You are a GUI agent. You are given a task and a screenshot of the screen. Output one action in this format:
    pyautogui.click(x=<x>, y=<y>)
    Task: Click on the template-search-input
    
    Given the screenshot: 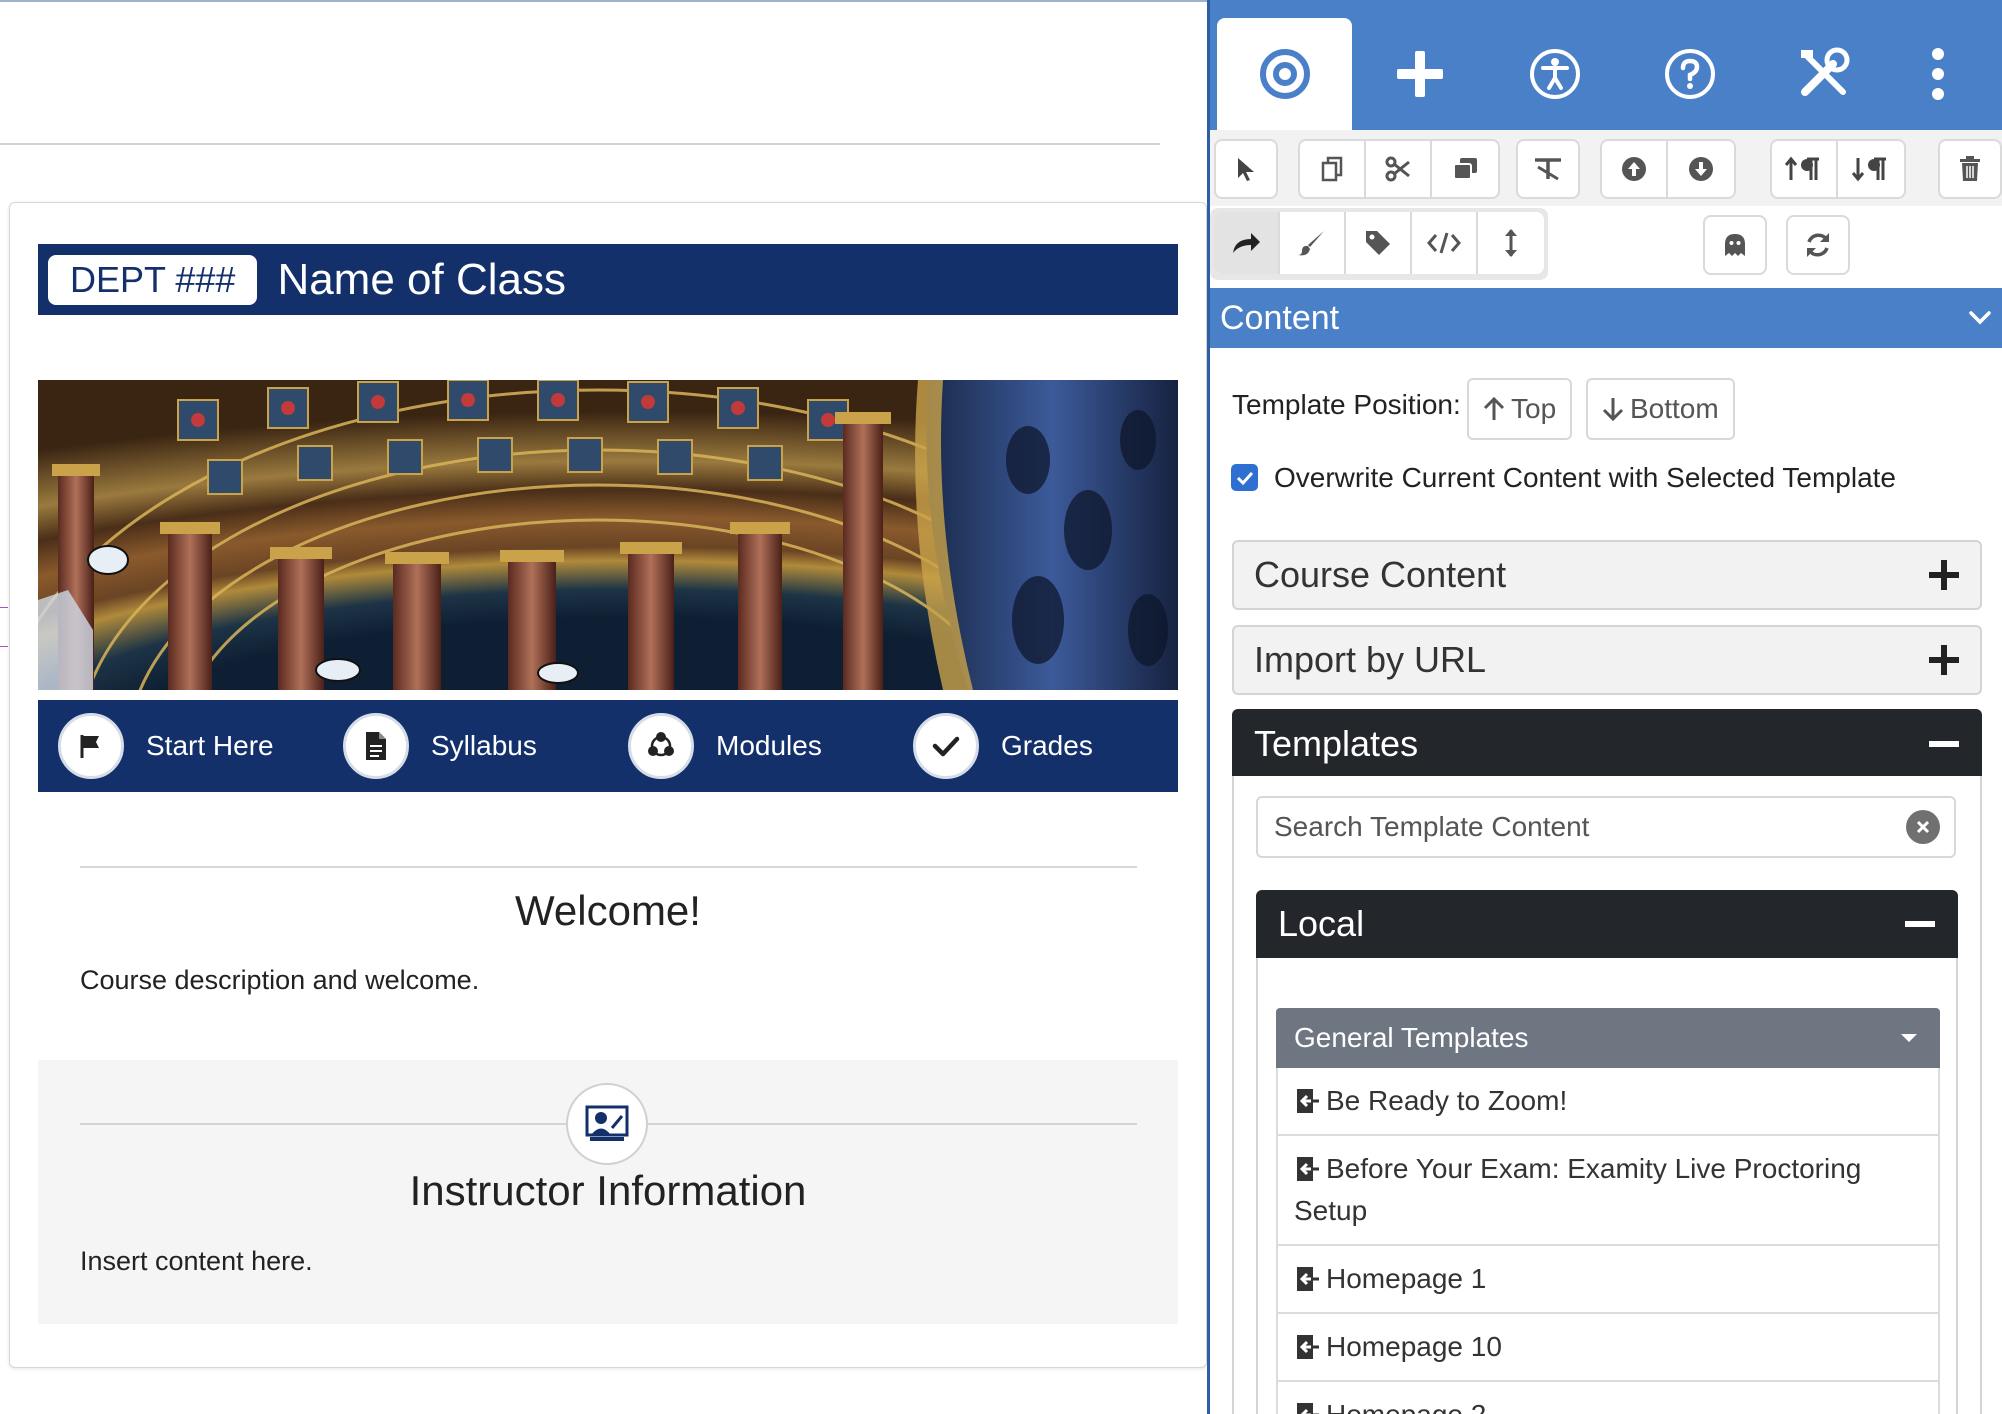 What is the action you would take?
    pyautogui.click(x=1589, y=827)
    